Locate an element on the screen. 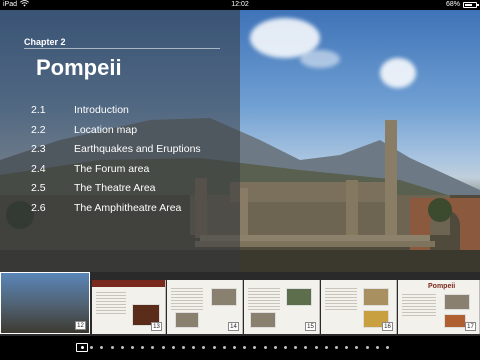 This screenshot has height=360, width=480. toc-item-number: 2.3 is located at coordinates (38, 149).